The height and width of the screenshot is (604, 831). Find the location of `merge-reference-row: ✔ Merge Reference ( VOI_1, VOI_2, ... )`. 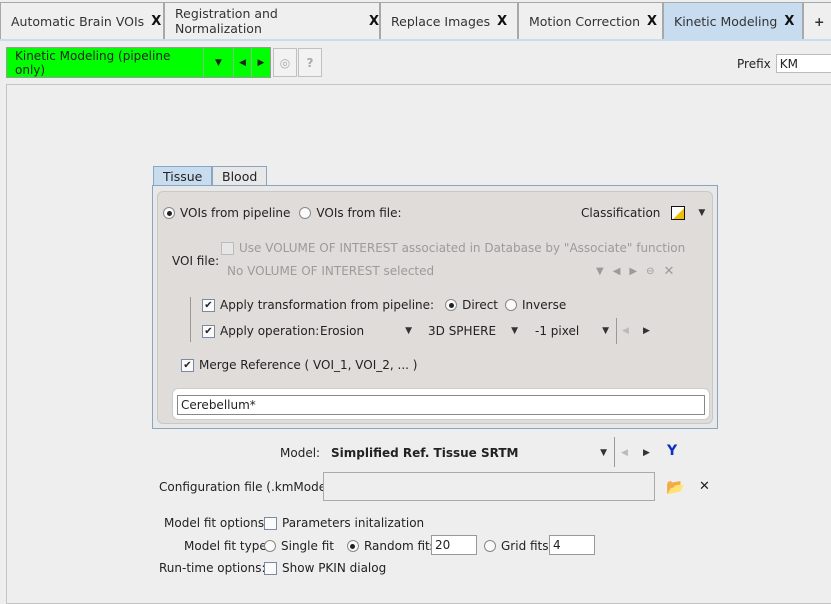

merge-reference-row: ✔ Merge Reference ( VOI_1, VOI_2, ... ) is located at coordinates (299, 365).